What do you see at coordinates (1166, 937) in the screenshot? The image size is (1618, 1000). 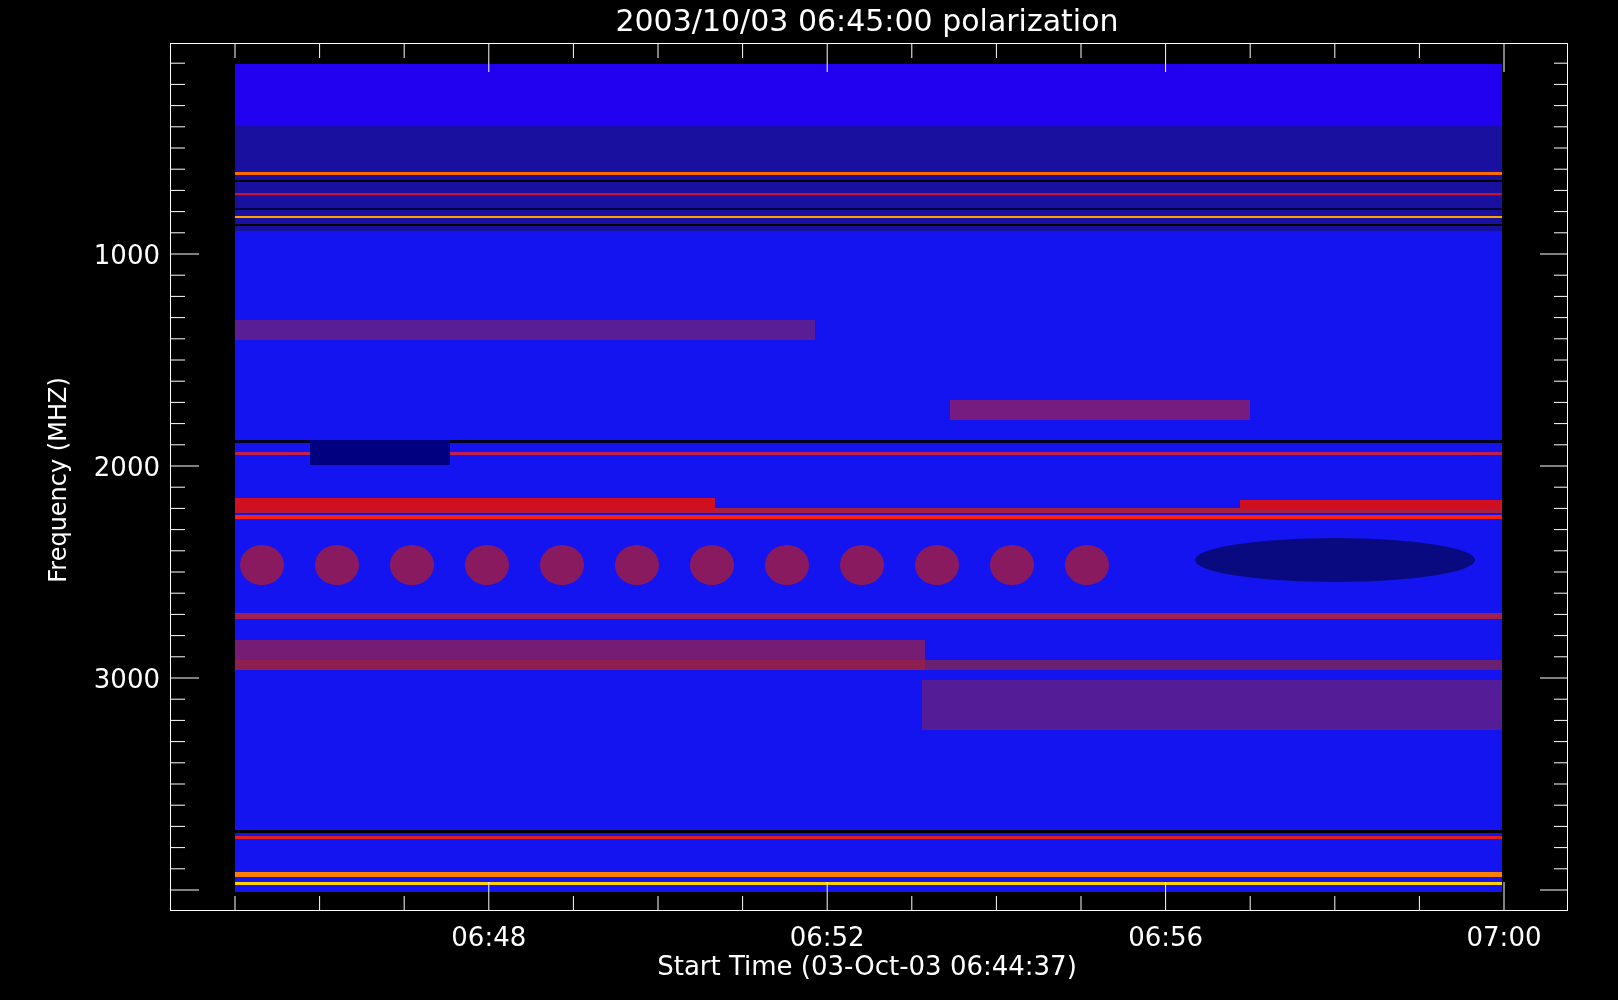 I see `x-tick-label: 06:56` at bounding box center [1166, 937].